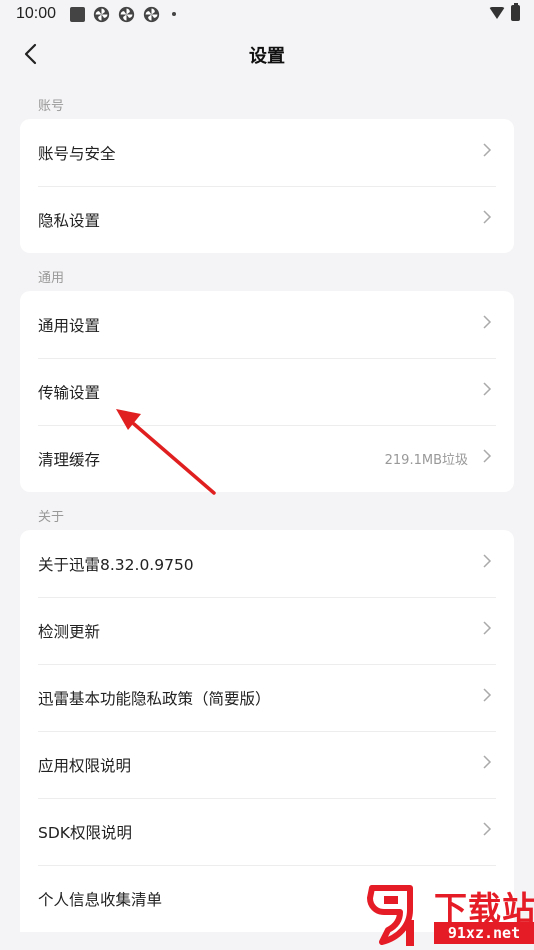 Image resolution: width=534 pixels, height=950 pixels. I want to click on row-check-update: 检测更新, so click(267, 630).